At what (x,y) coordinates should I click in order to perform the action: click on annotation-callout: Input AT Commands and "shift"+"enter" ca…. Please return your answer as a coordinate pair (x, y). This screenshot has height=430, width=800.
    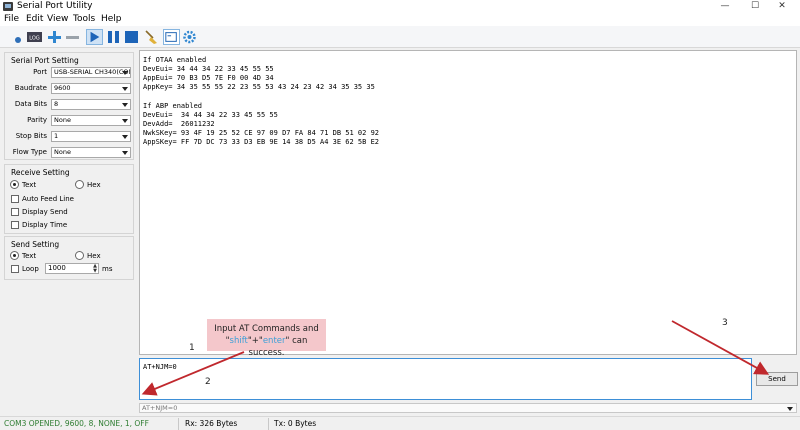
    Looking at the image, I should click on (266, 338).